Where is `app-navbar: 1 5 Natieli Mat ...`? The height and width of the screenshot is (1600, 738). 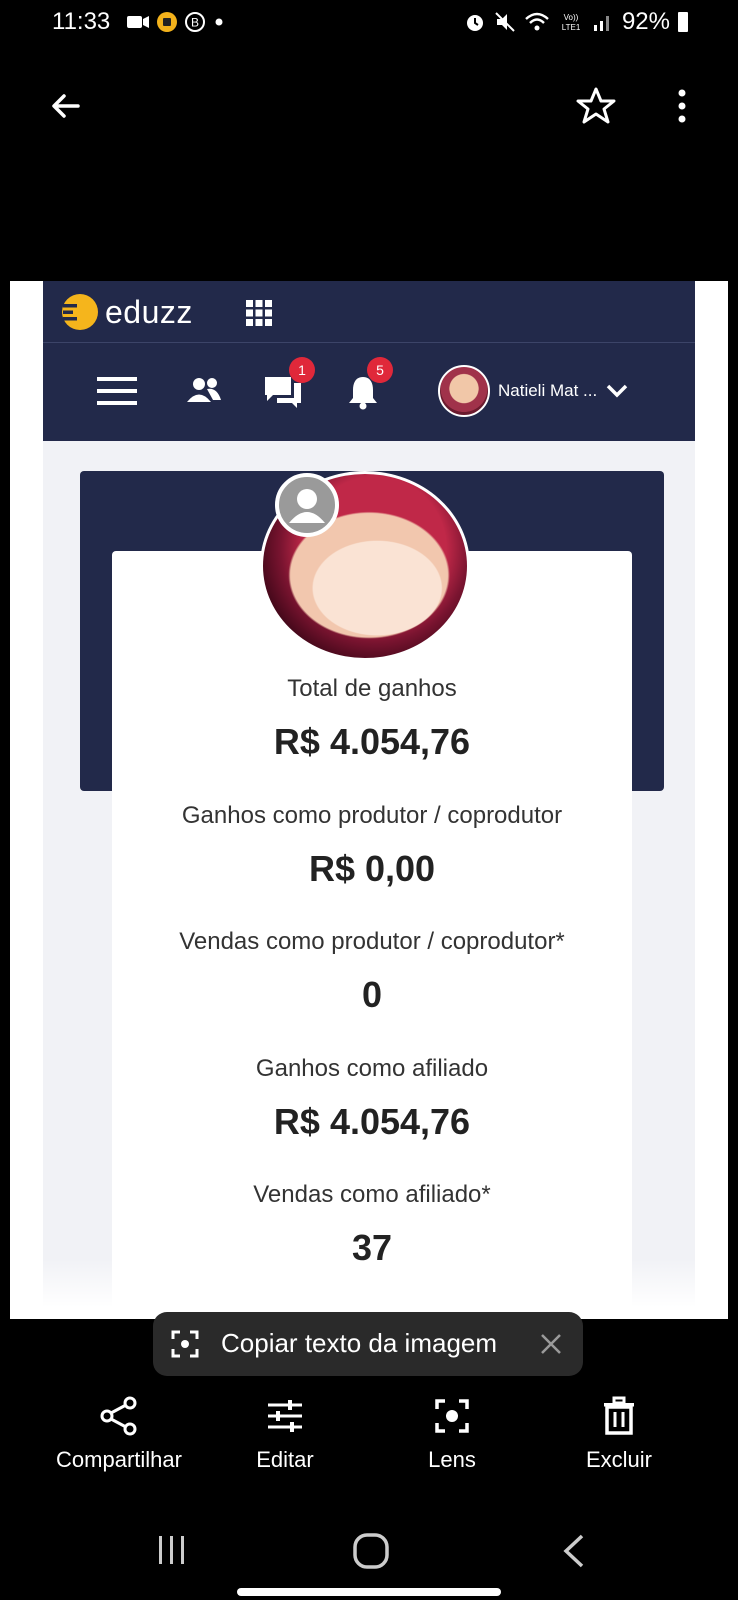
app-navbar: 1 5 Natieli Mat ... is located at coordinates (369, 392).